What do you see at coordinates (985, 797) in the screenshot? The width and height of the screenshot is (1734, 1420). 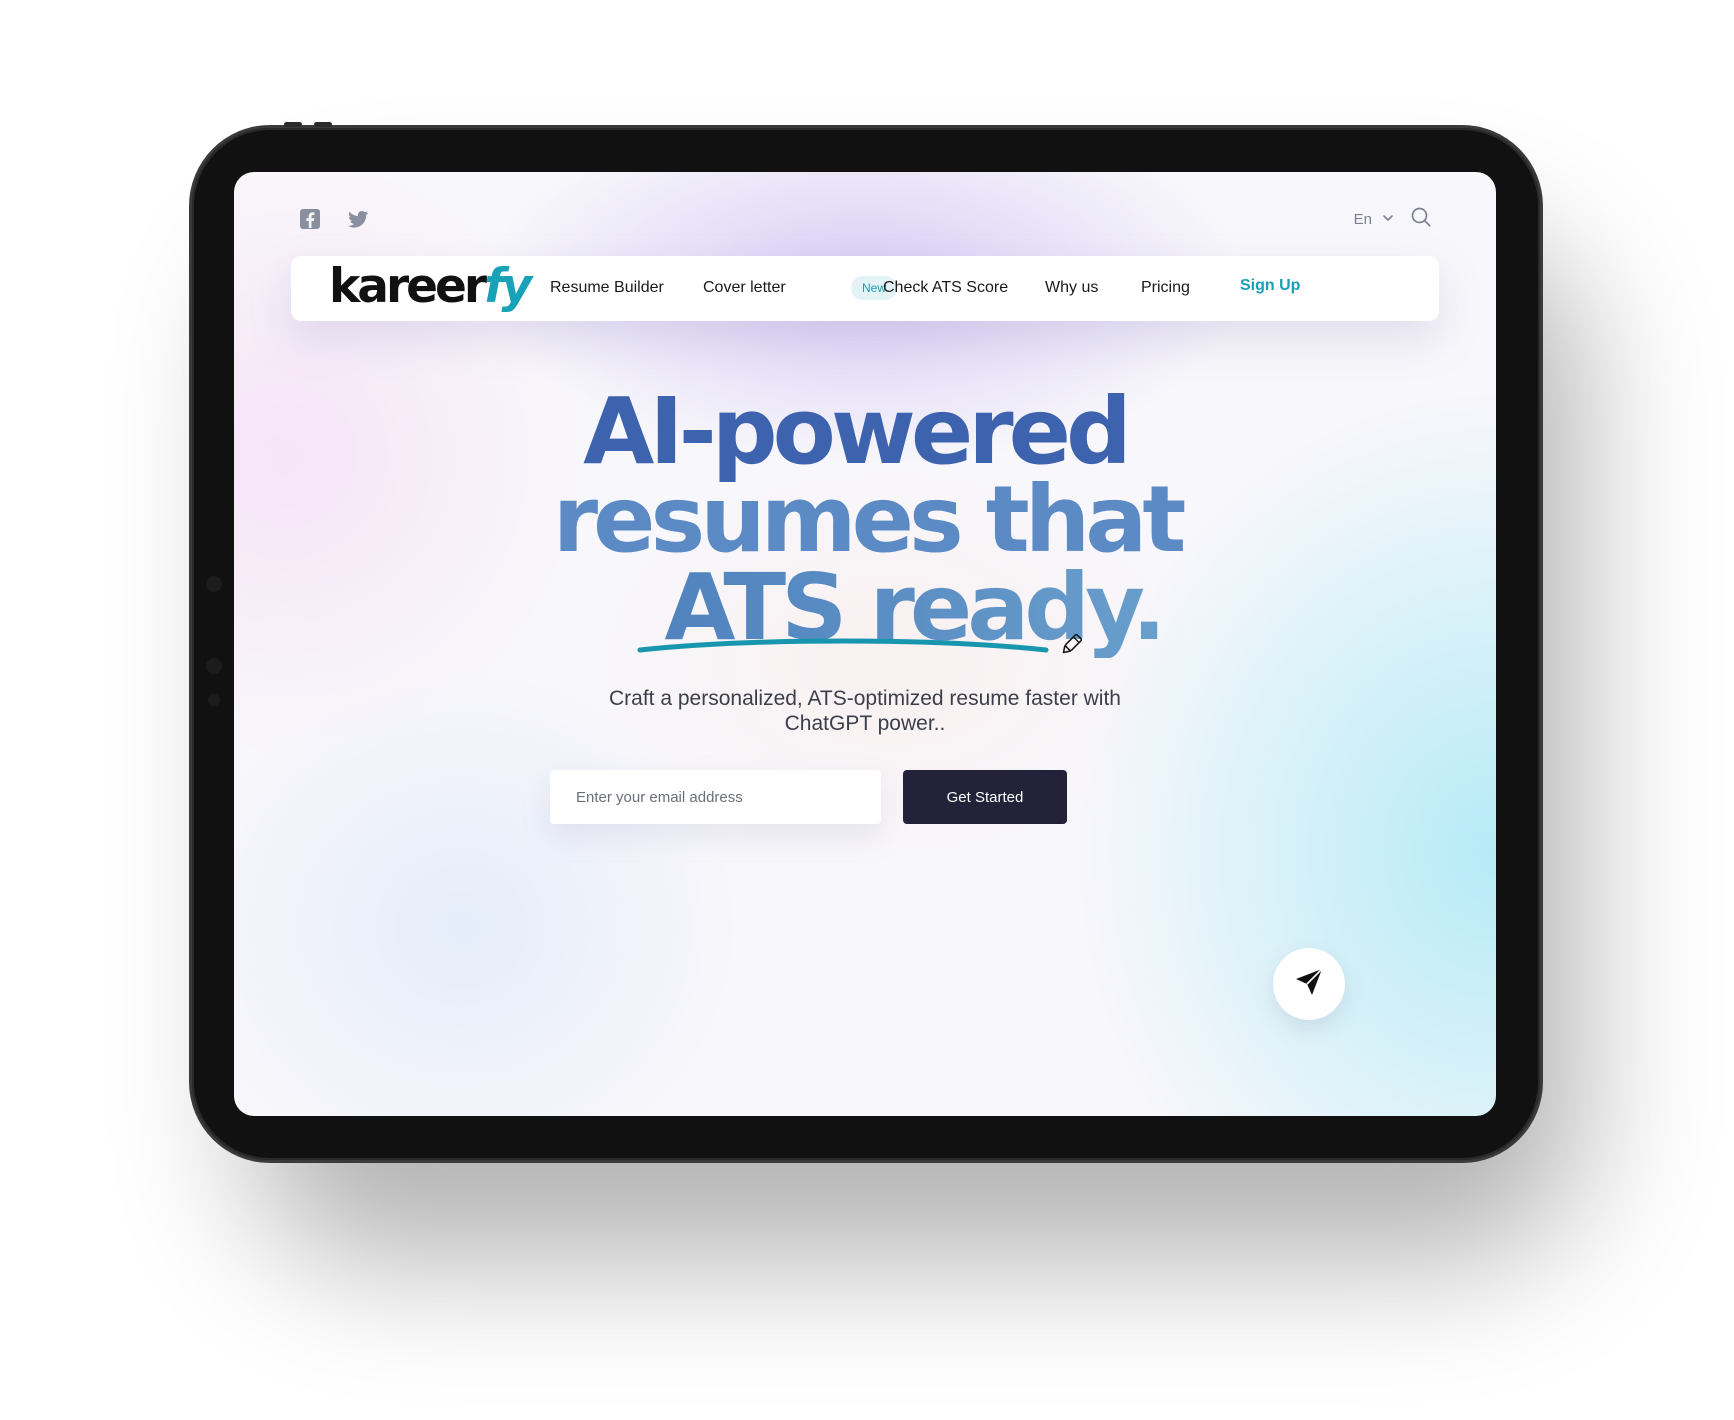 I see `get-started-button: Get Started` at bounding box center [985, 797].